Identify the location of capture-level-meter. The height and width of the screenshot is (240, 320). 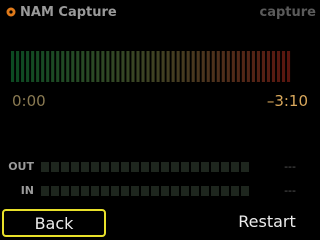
(151, 66).